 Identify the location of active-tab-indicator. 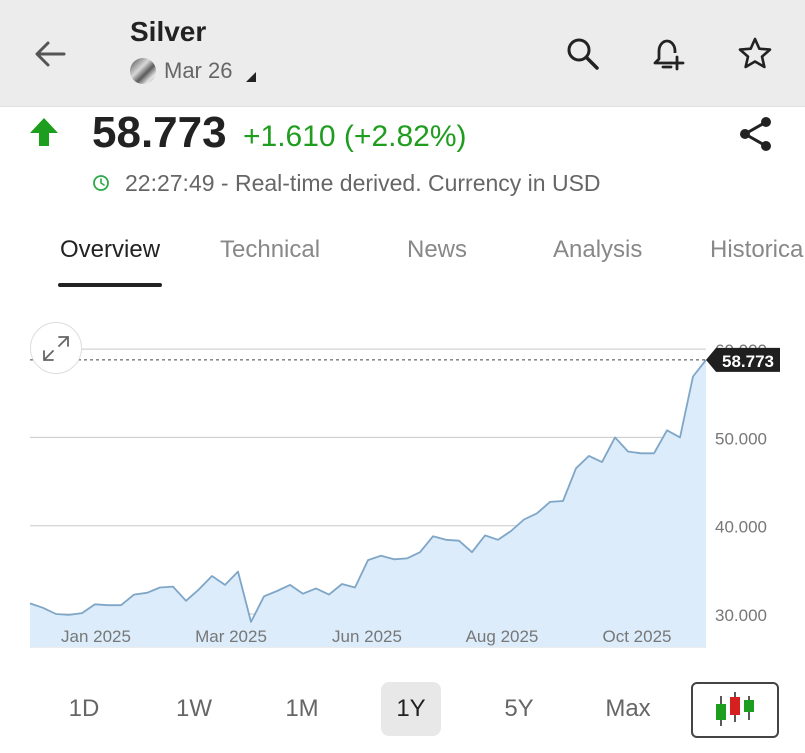
(110, 285).